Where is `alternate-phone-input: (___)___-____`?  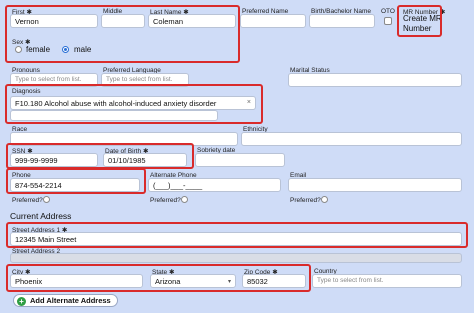 alternate-phone-input: (___)___-____ is located at coordinates (214, 185).